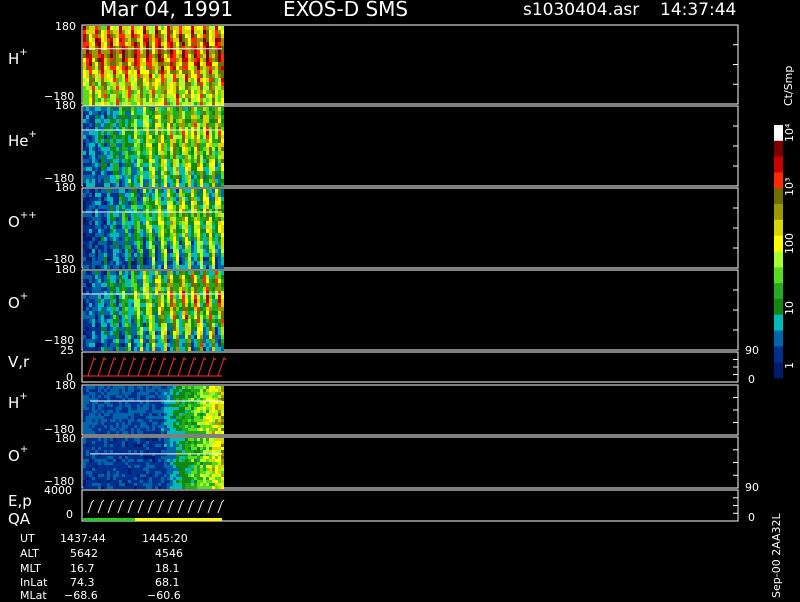  What do you see at coordinates (69, 514) in the screenshot?
I see `y-tick-min: 0` at bounding box center [69, 514].